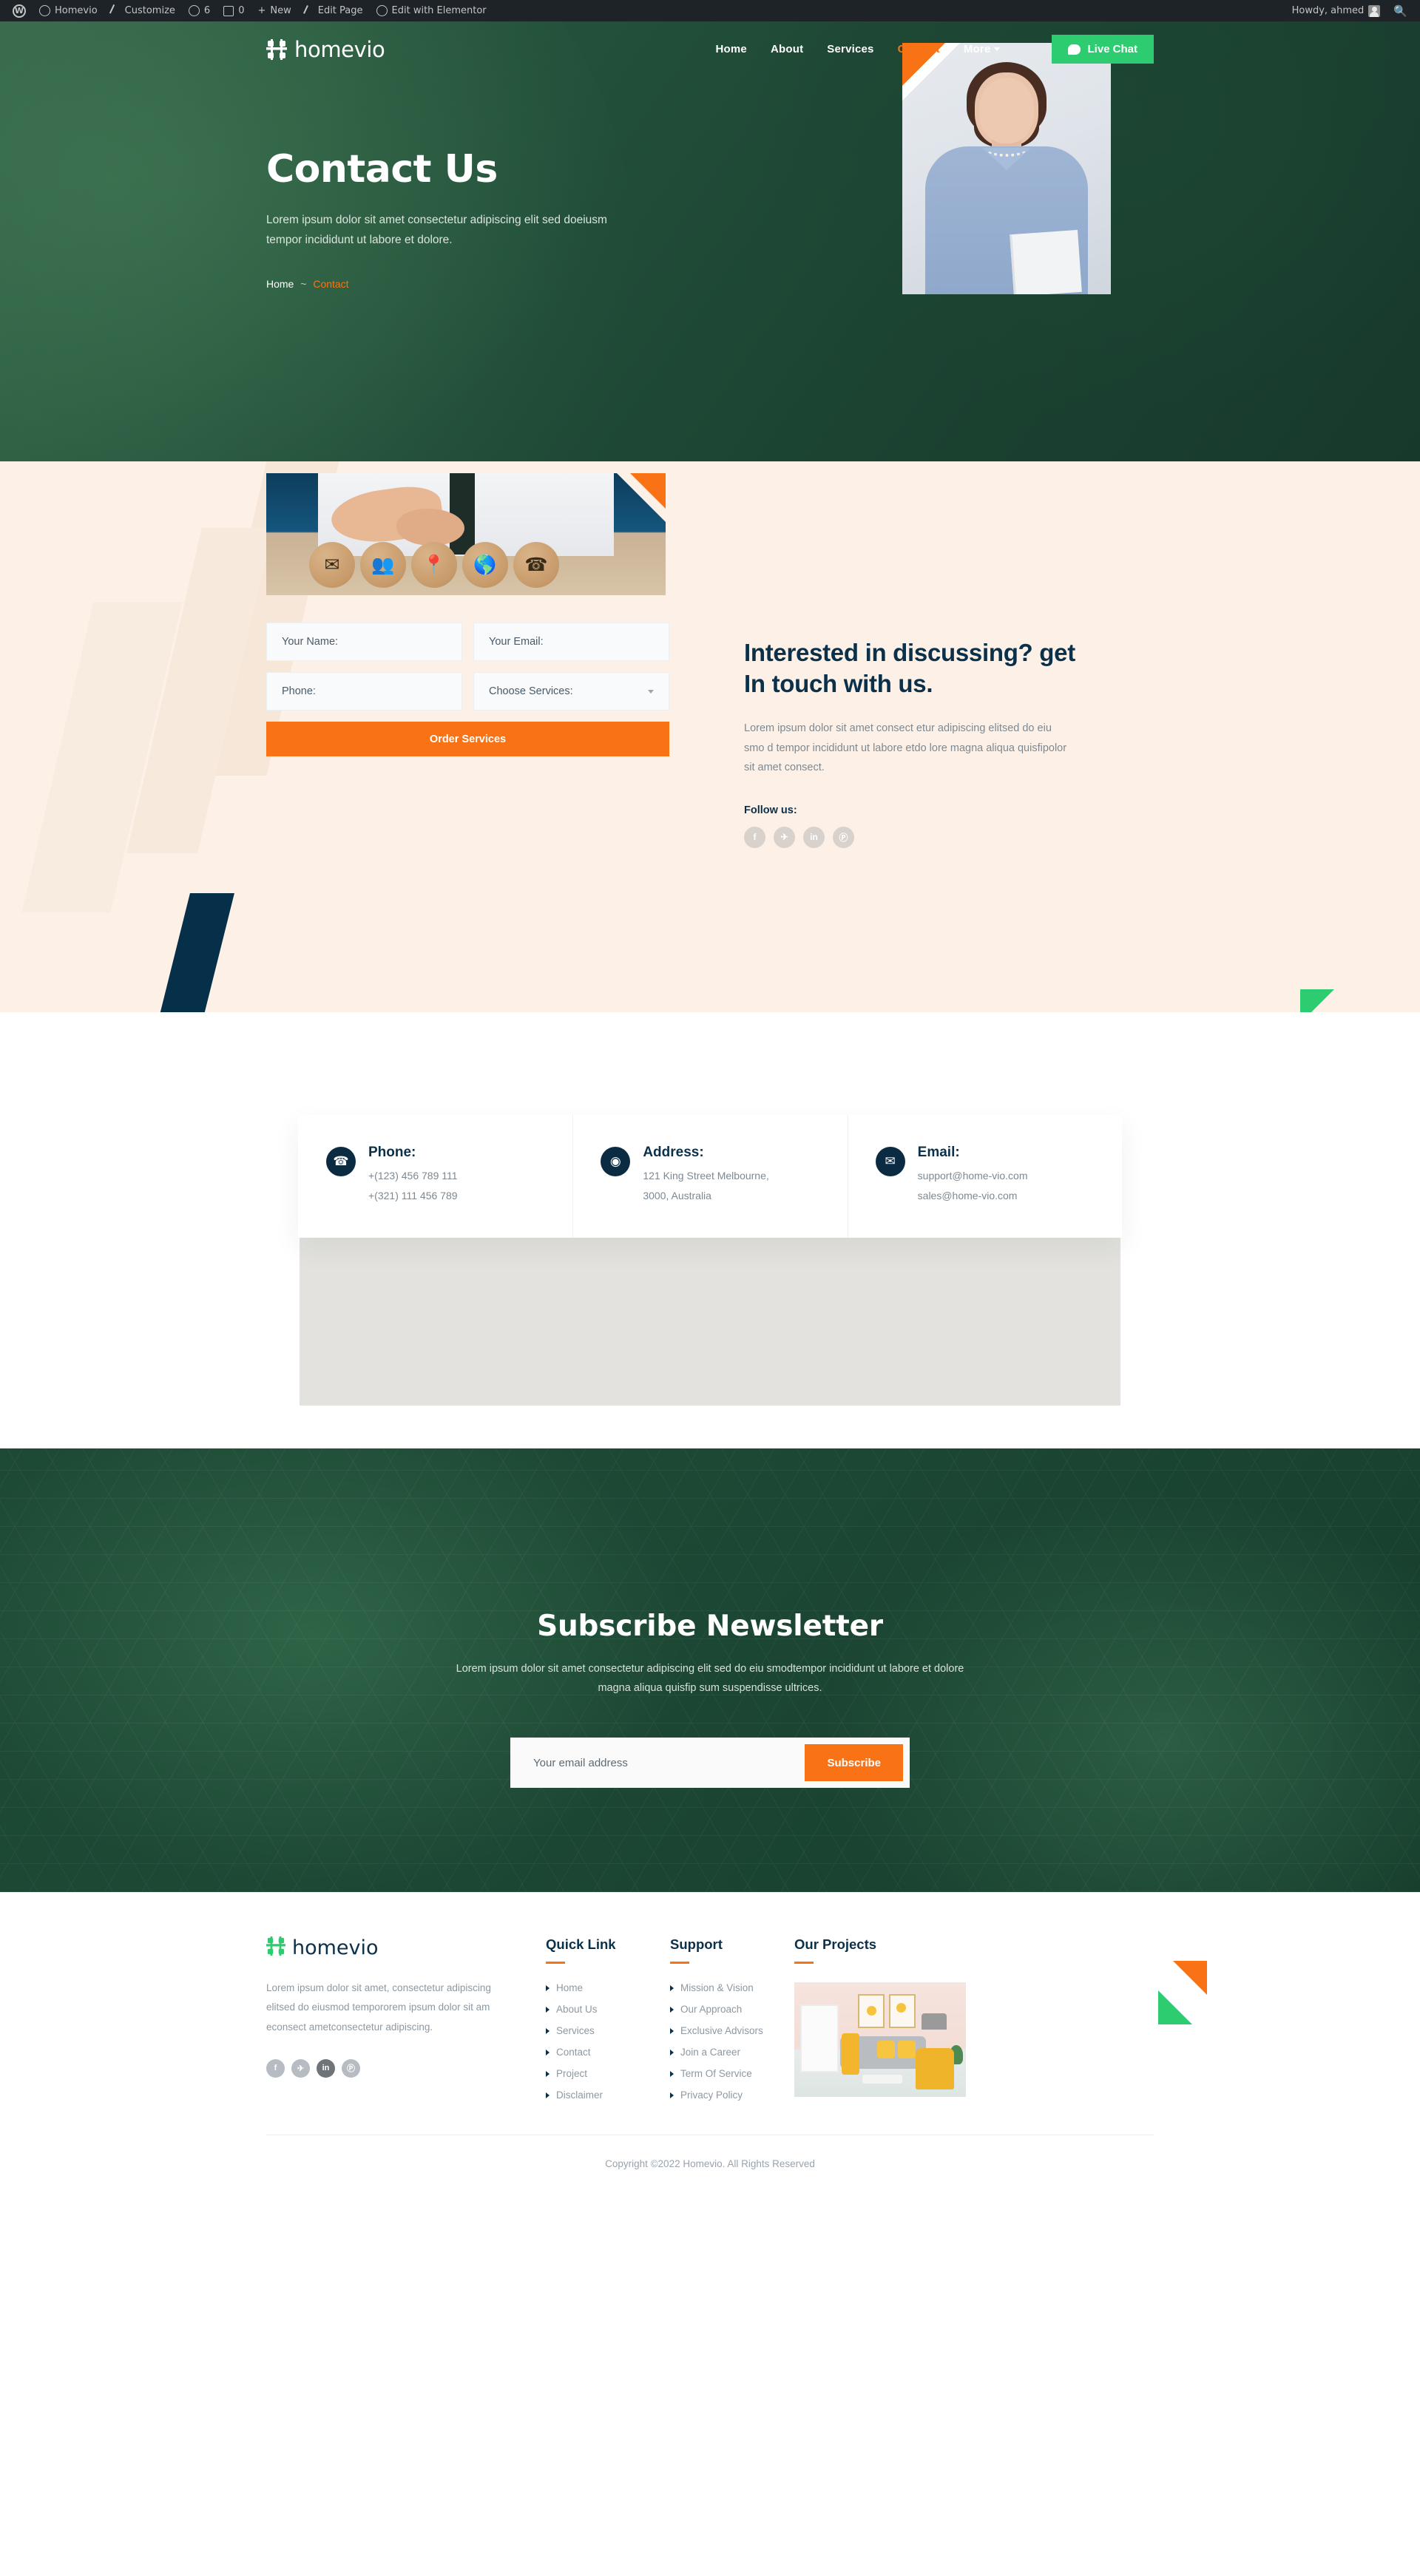 Image resolution: width=1420 pixels, height=2576 pixels. I want to click on services-select-placeholder: Choose Services:, so click(531, 691).